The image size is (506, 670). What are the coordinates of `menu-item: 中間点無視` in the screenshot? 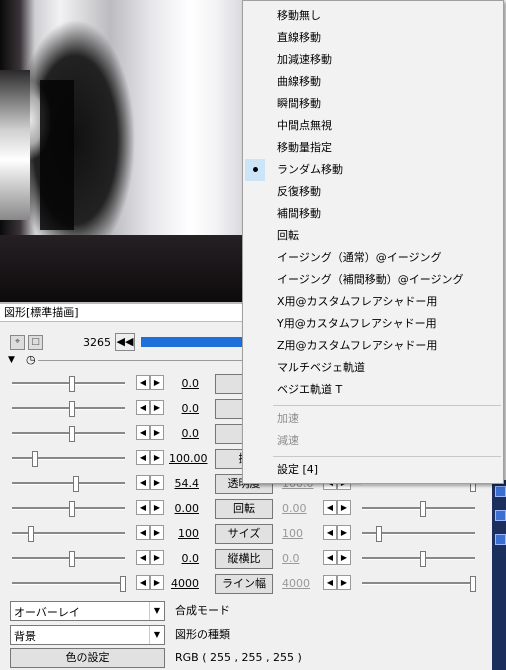 It's located at (373, 126).